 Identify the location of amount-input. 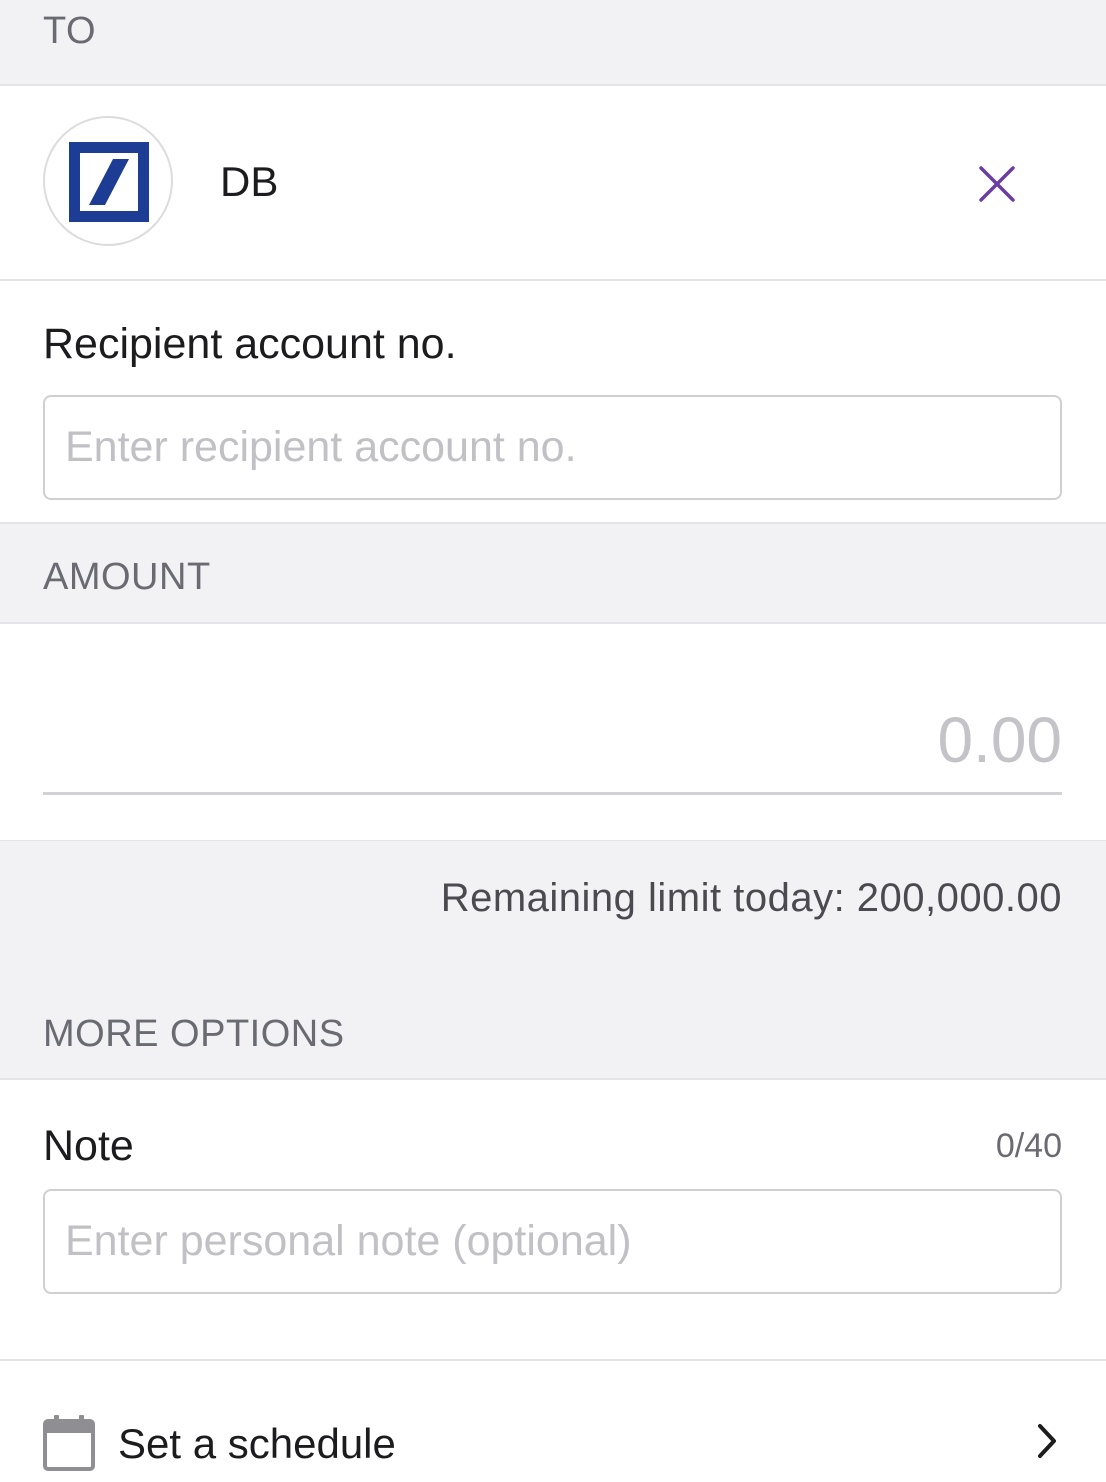
(552, 740).